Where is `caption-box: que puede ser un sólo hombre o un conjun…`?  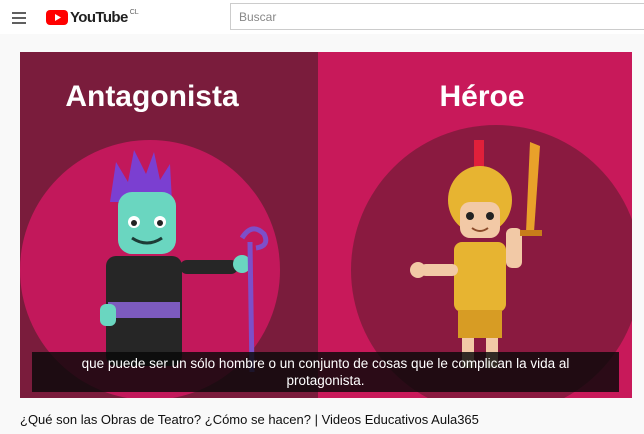
caption-box: que puede ser un sólo hombre o un conjun… is located at coordinates (325, 372).